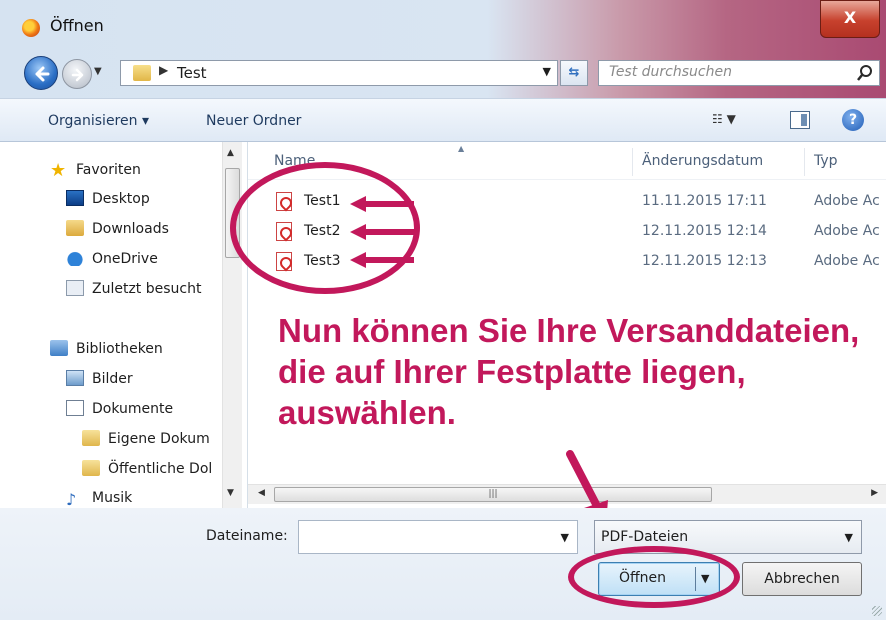  I want to click on nav-item-downloads: Downloads, so click(117, 233).